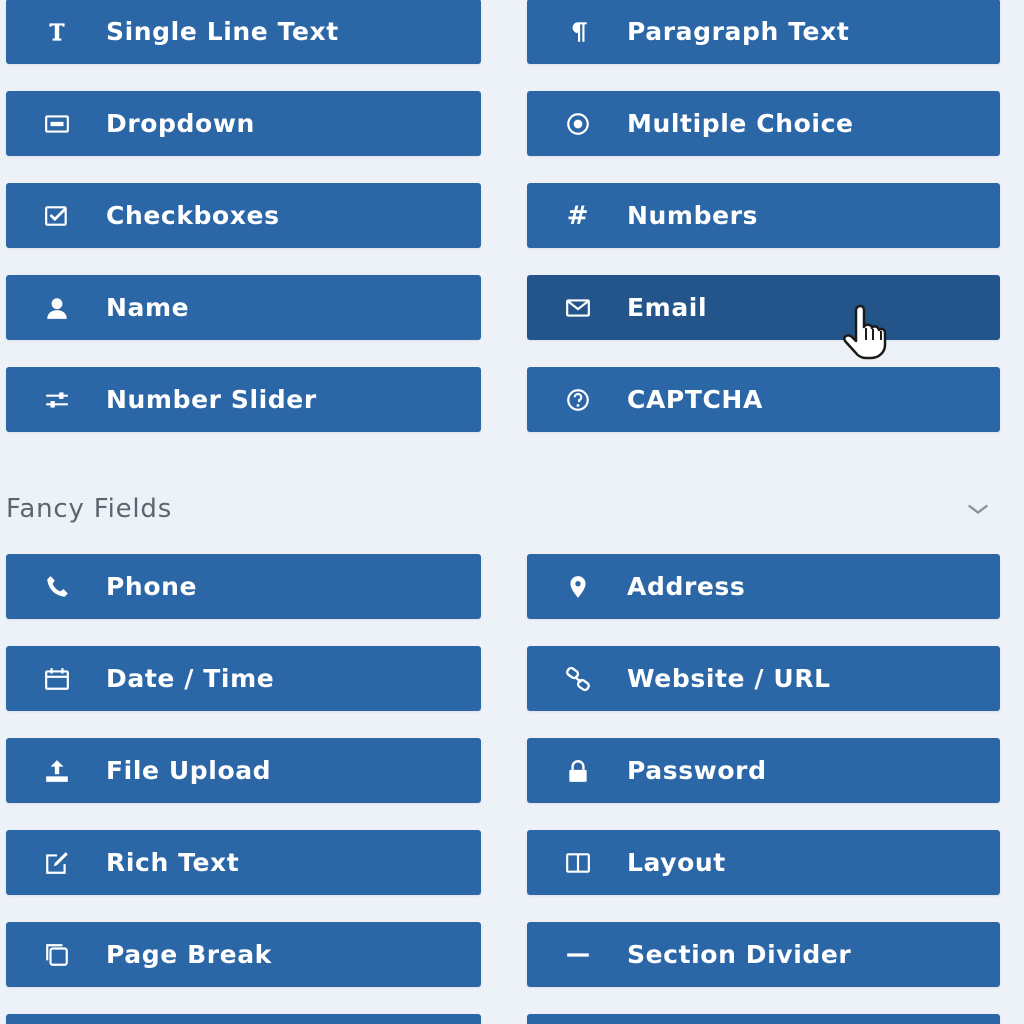  Describe the element at coordinates (243, 862) in the screenshot. I see `field-rich-text-button: Rich Text` at that location.